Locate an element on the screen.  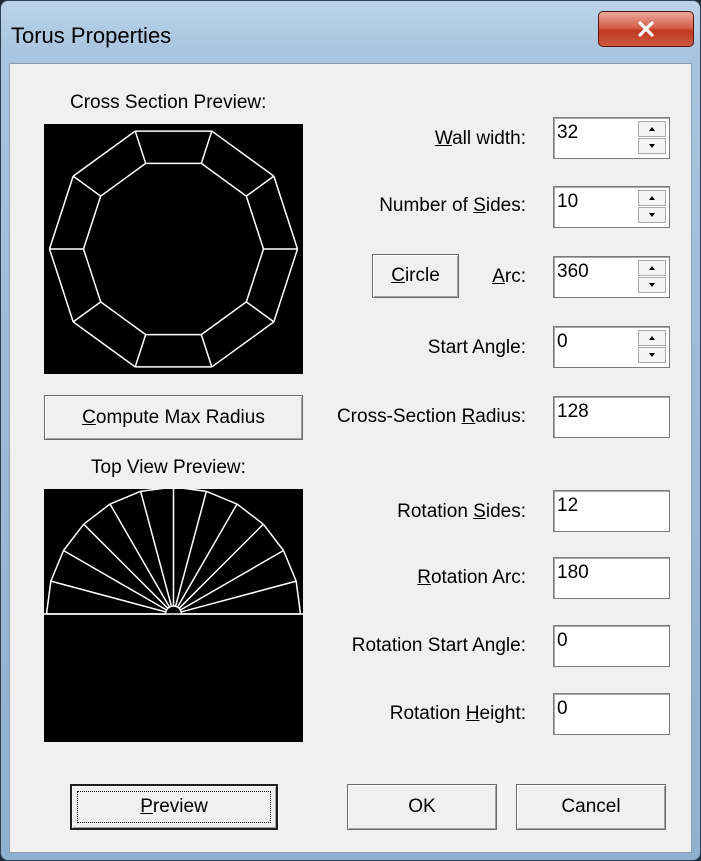
arc-field is located at coordinates (611, 277).